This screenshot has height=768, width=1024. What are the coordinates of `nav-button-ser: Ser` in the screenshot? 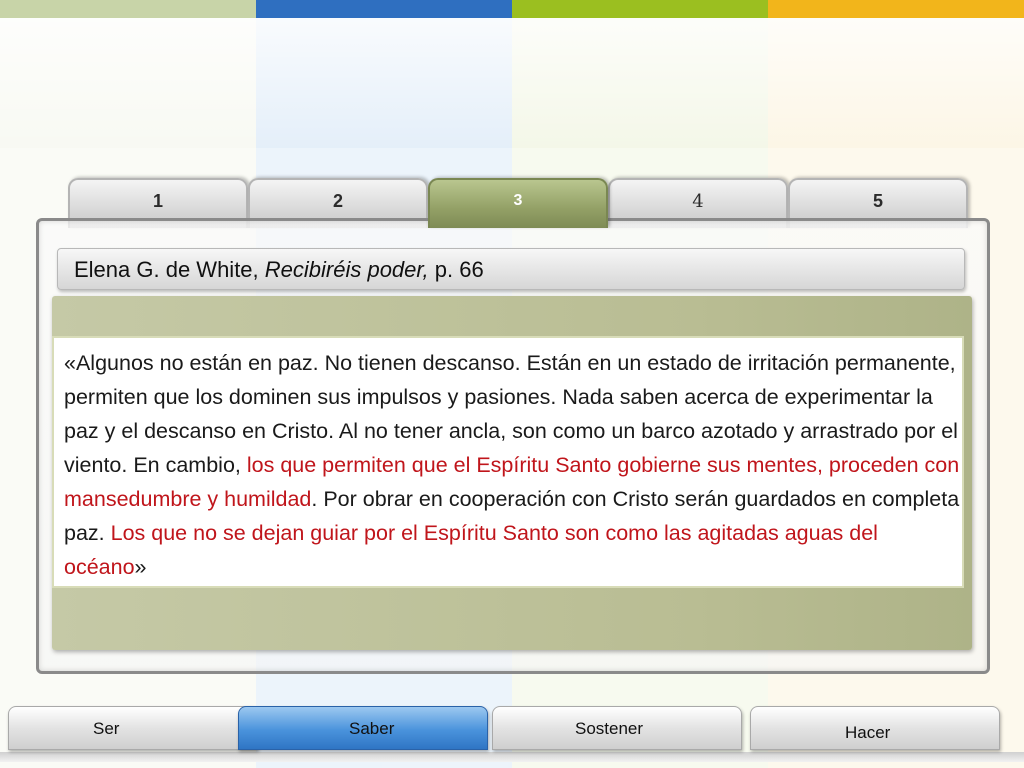 It's located at (133, 728).